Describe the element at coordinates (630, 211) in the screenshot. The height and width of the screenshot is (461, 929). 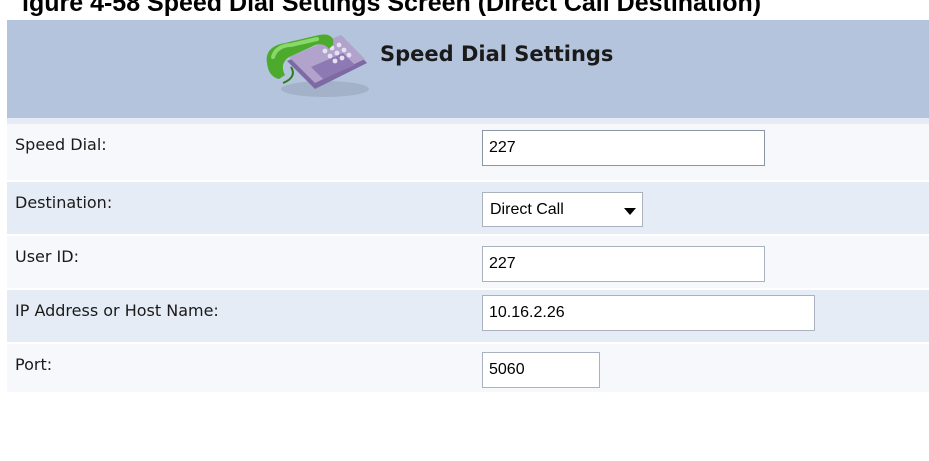
I see `chevron-down-icon` at that location.